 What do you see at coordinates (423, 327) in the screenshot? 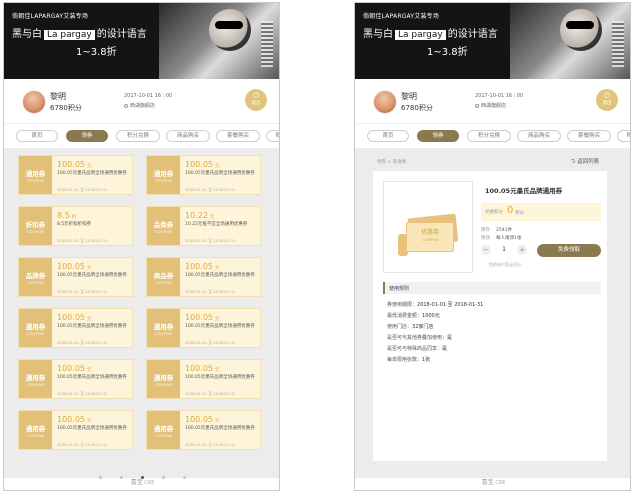
I see `rule-value: 32家门店` at bounding box center [423, 327].